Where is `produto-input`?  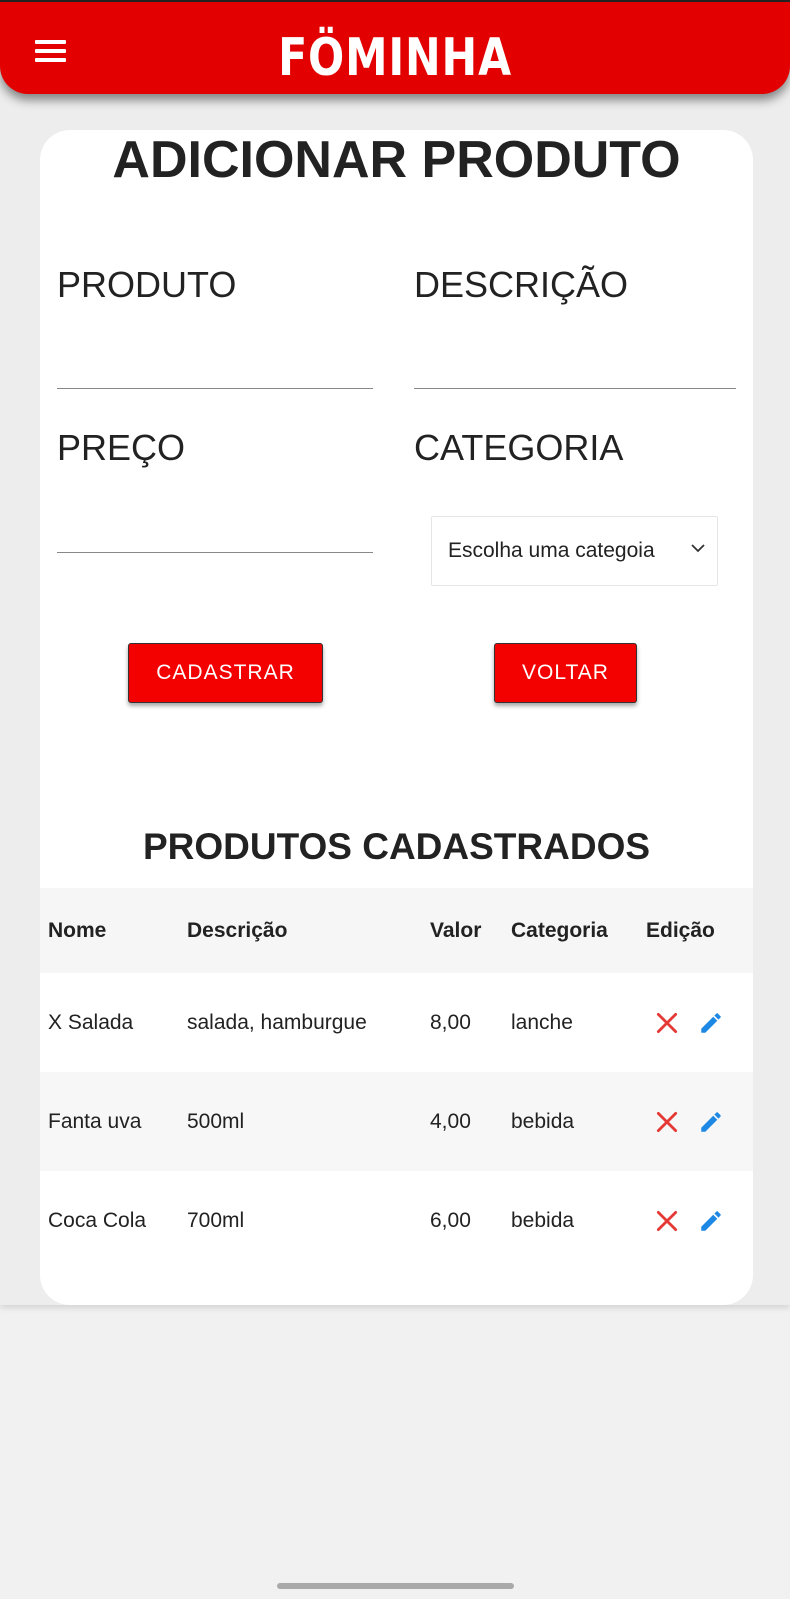 produto-input is located at coordinates (215, 369).